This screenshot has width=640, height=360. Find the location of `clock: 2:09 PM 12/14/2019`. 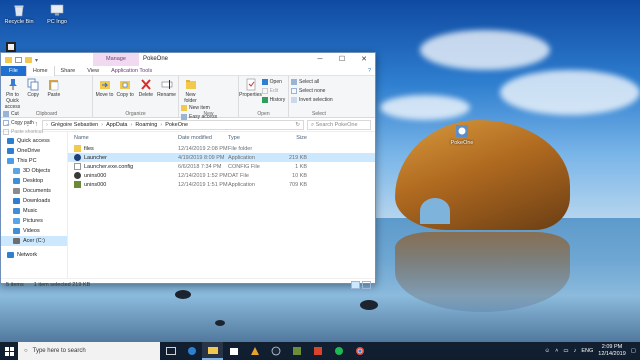

clock: 2:09 PM 12/14/2019 is located at coordinates (612, 351).